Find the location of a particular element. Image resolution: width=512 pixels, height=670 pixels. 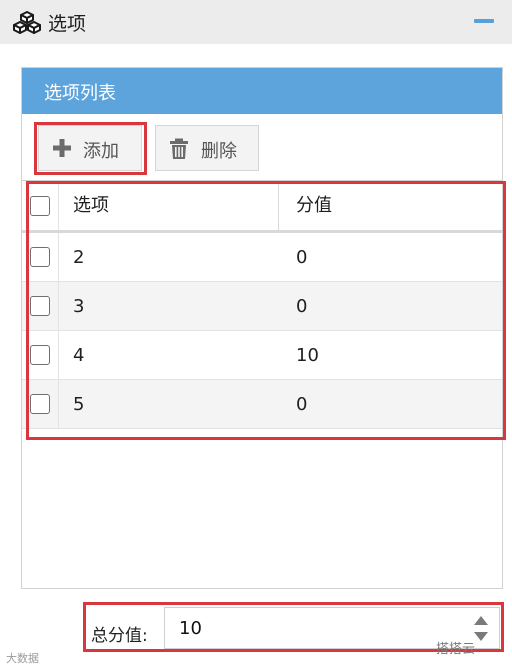

spin-up-button is located at coordinates (481, 620).